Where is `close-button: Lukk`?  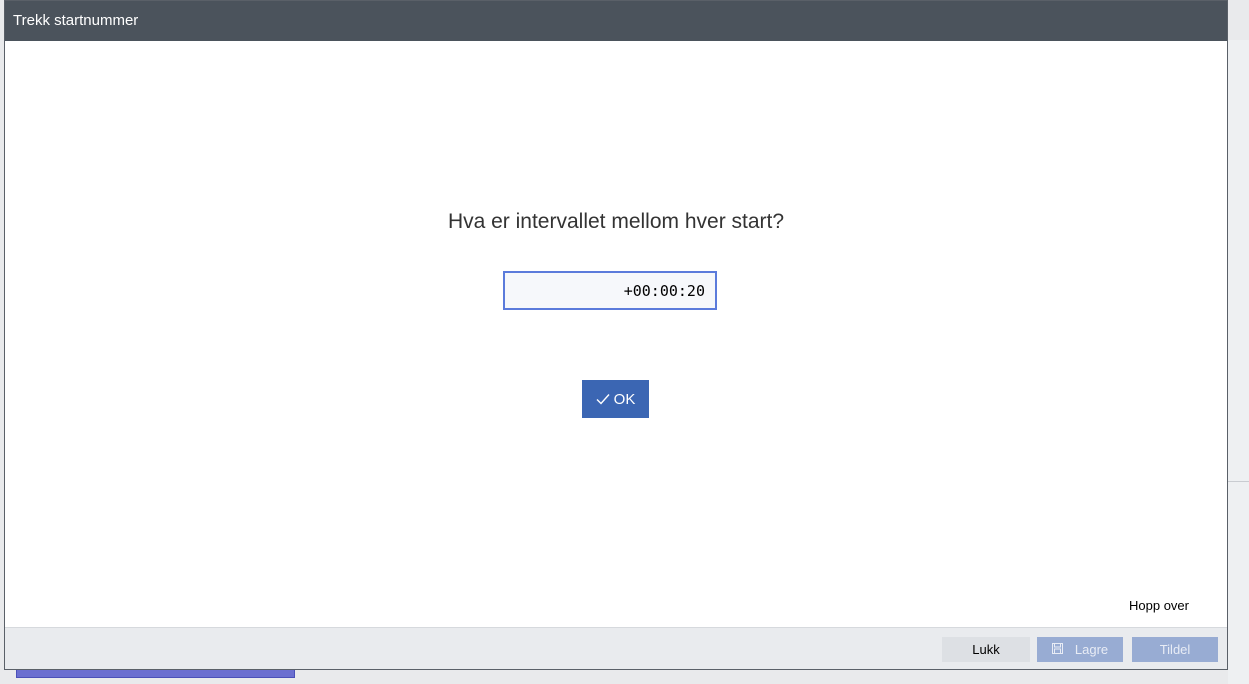
close-button: Lukk is located at coordinates (986, 649).